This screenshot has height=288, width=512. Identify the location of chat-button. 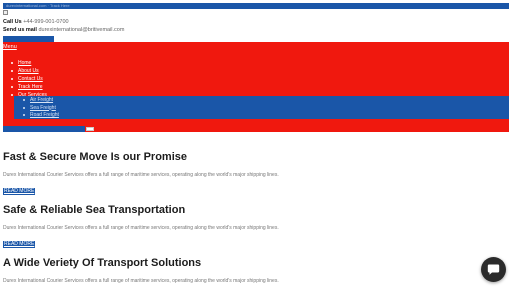
(493, 269).